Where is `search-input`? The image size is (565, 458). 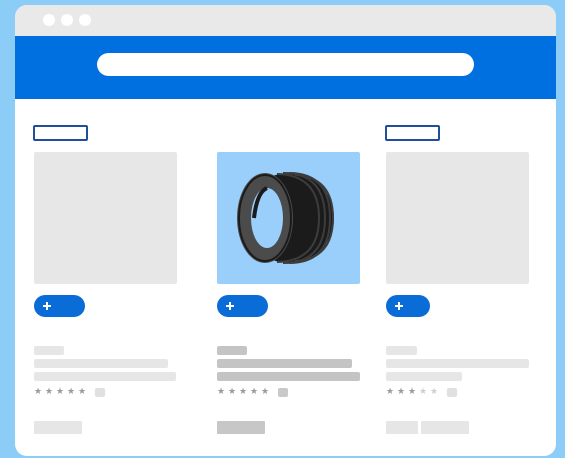
search-input is located at coordinates (285, 64).